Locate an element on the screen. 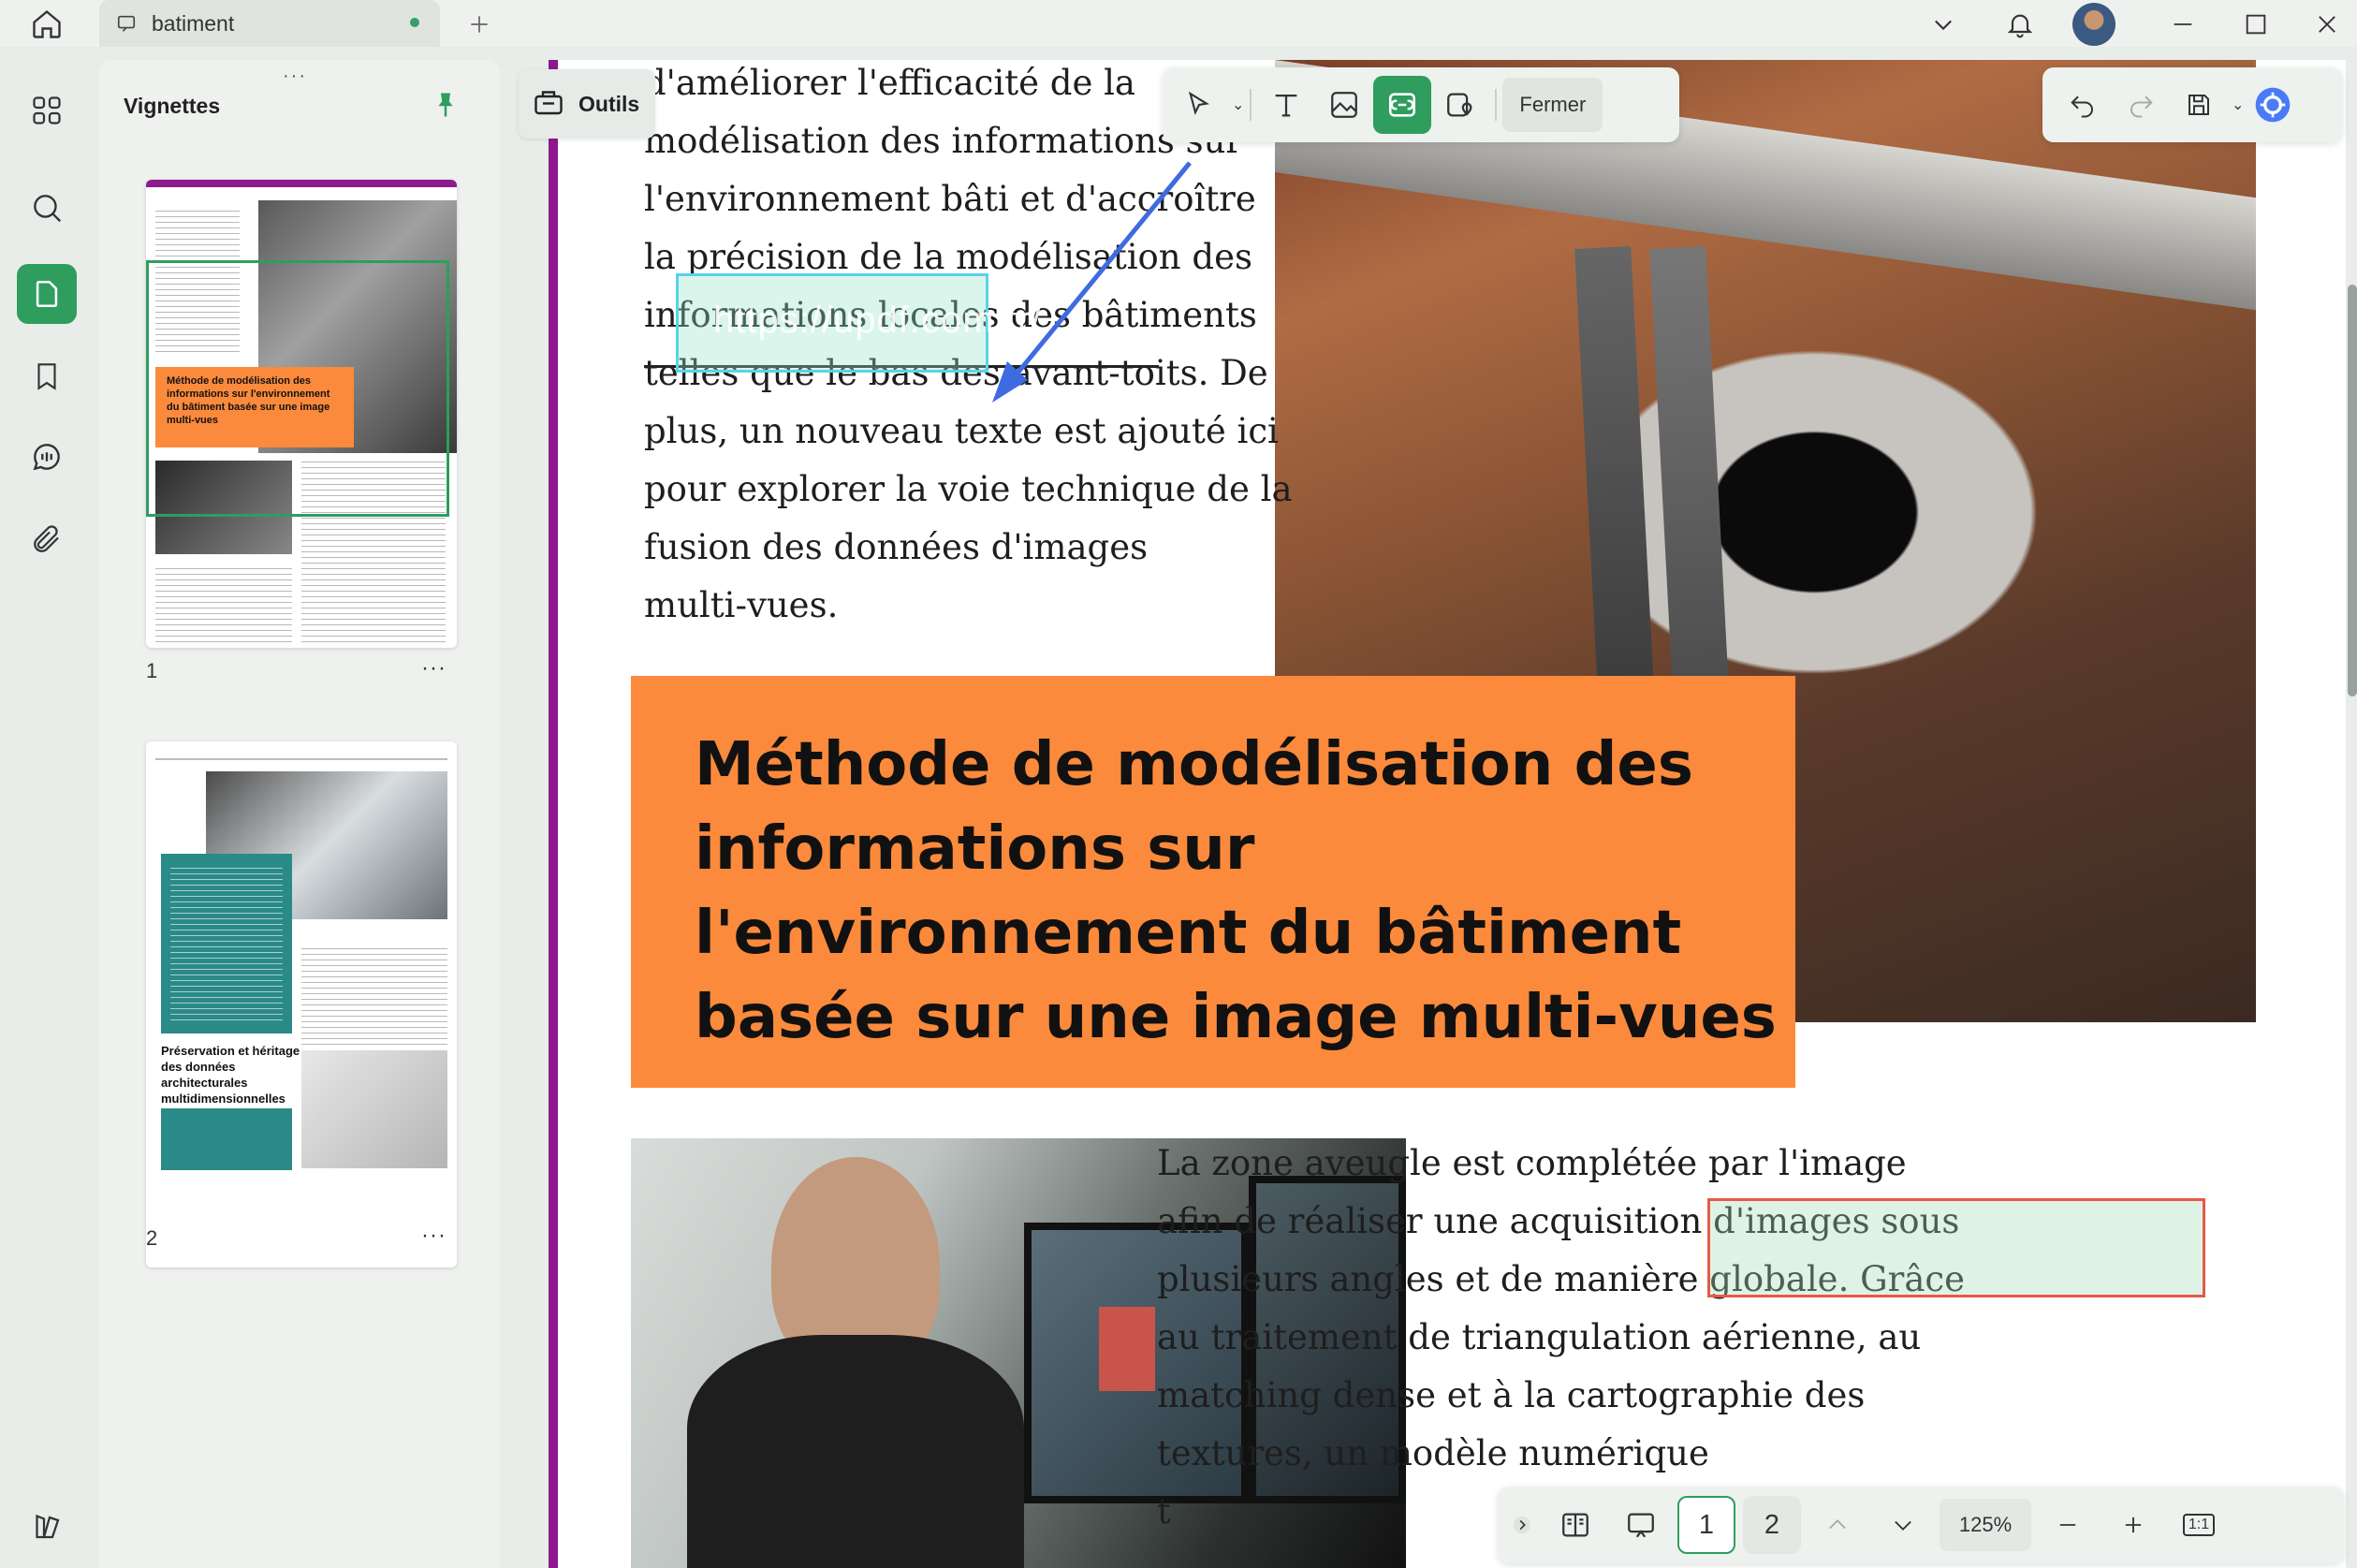  zoom-in-icon is located at coordinates (2133, 1525).